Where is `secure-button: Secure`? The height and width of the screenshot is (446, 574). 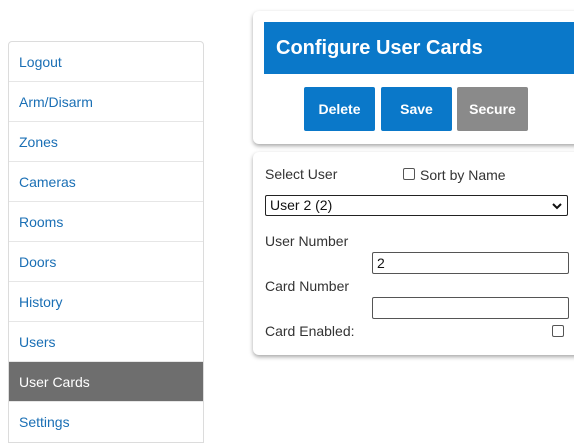
secure-button: Secure is located at coordinates (492, 109).